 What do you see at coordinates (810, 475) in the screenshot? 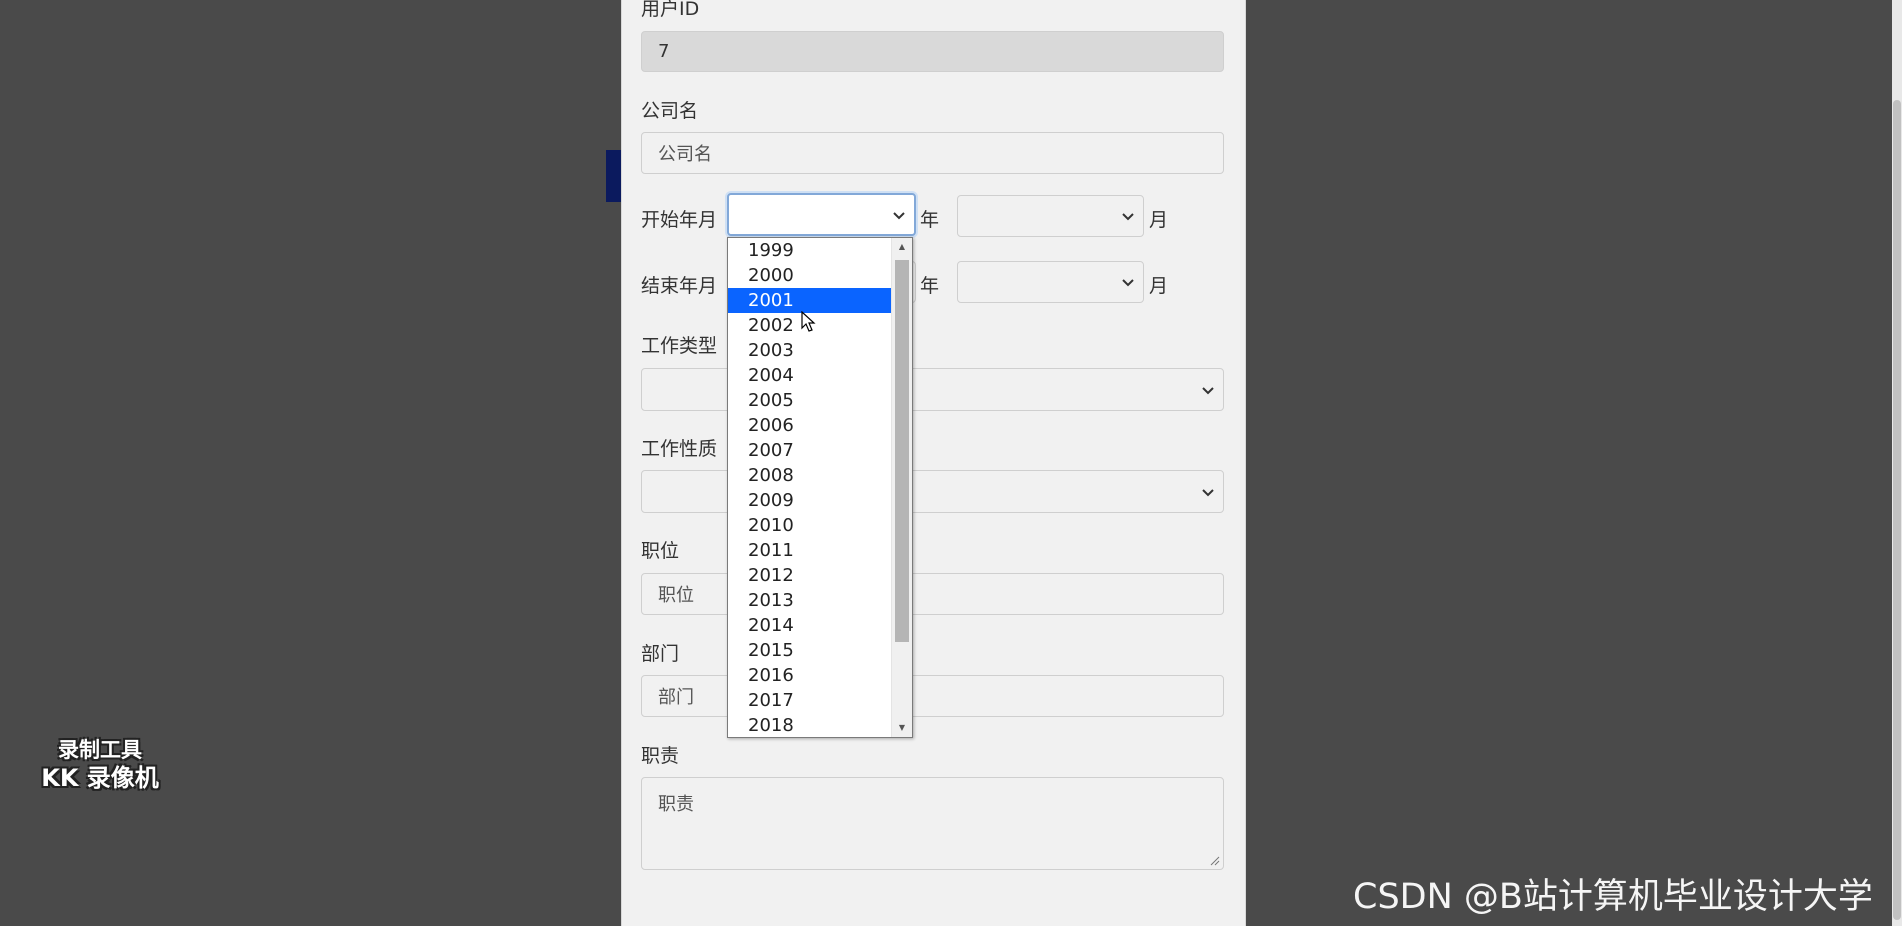
I see `year-option: 2008` at bounding box center [810, 475].